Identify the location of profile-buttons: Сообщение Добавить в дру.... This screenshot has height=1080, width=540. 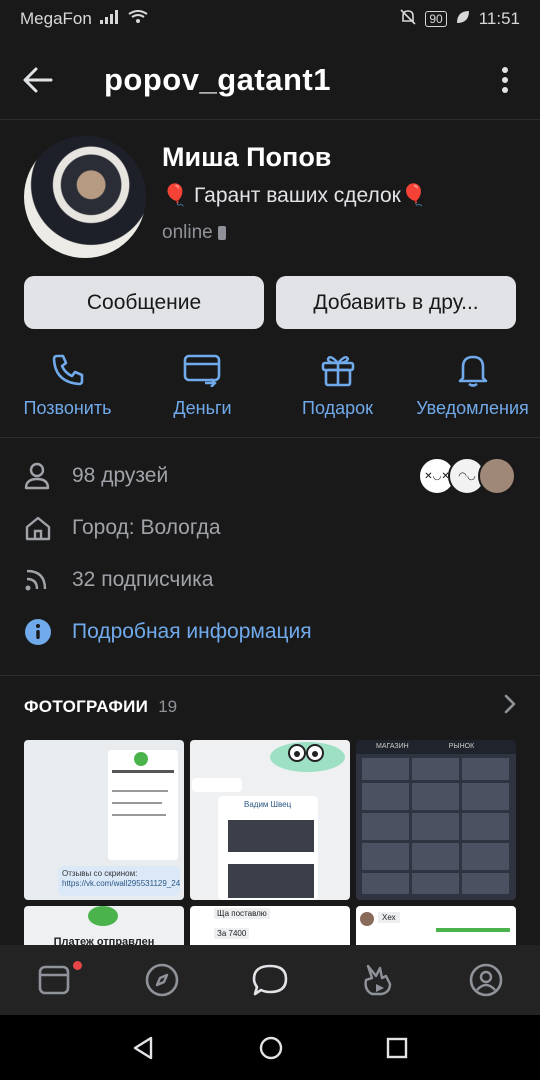
(270, 302).